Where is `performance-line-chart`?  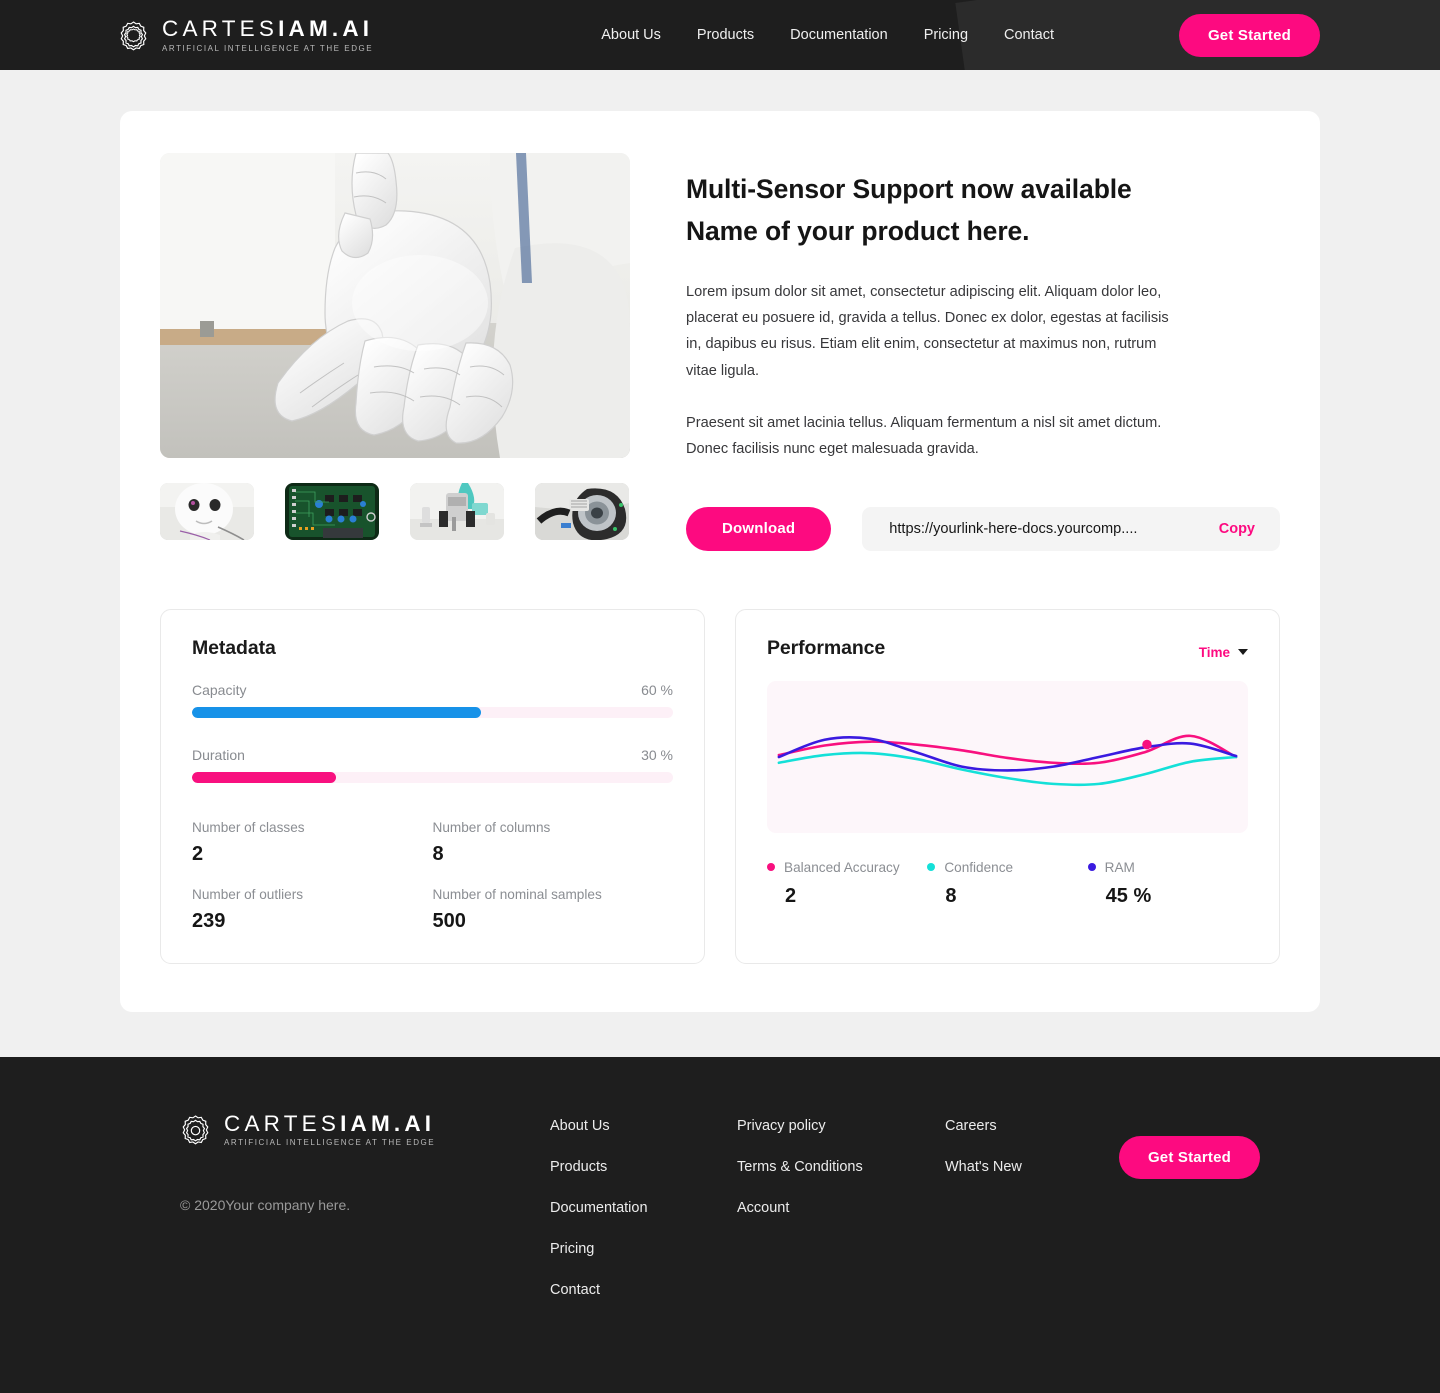
performance-line-chart is located at coordinates (1007, 757).